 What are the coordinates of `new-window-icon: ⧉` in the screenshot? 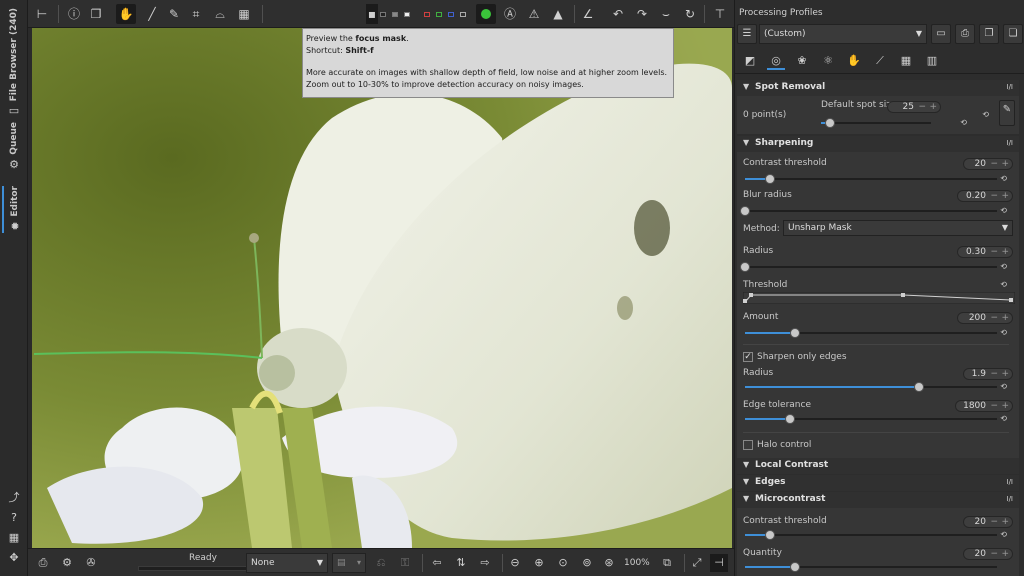 It's located at (667, 563).